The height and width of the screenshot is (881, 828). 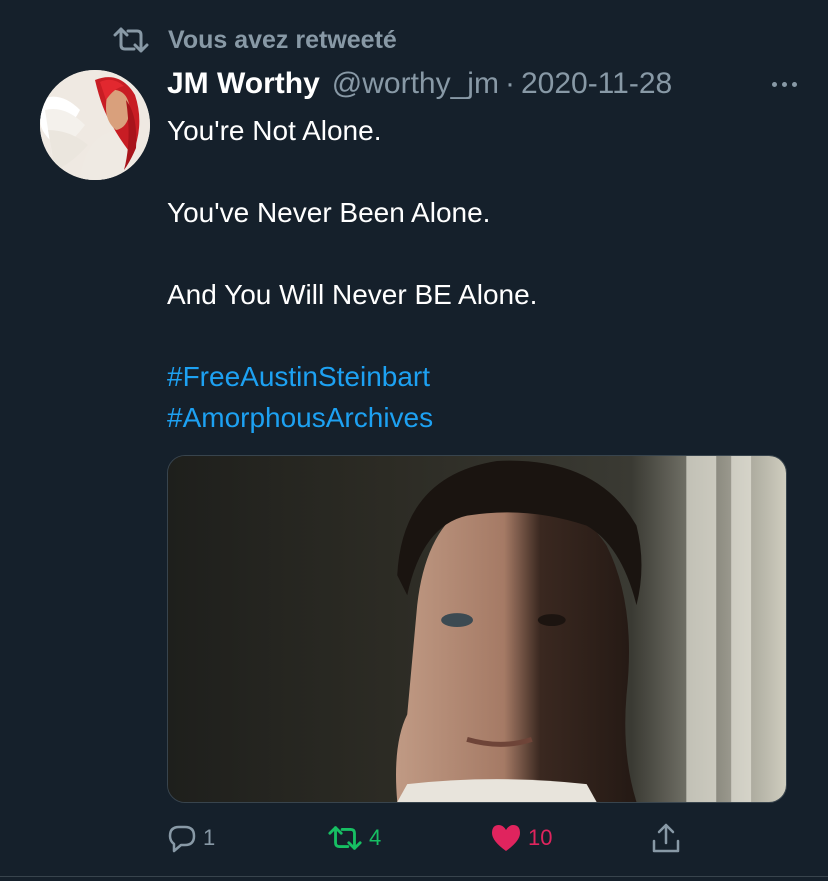 I want to click on tweet-text-line: And You Will Never BE Alone., so click(x=352, y=294).